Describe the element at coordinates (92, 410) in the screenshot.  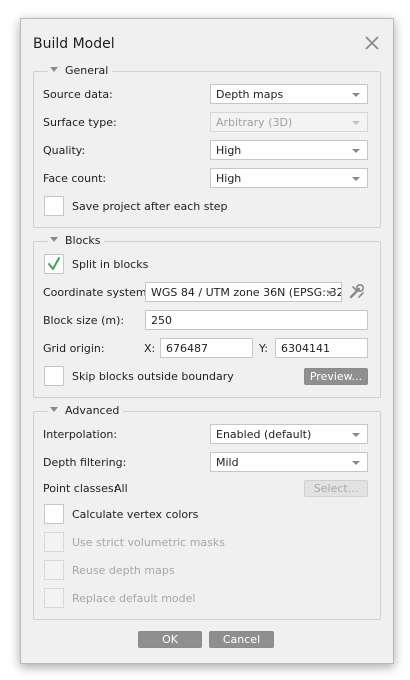
I see `advanced-legend-label: Advanced` at that location.